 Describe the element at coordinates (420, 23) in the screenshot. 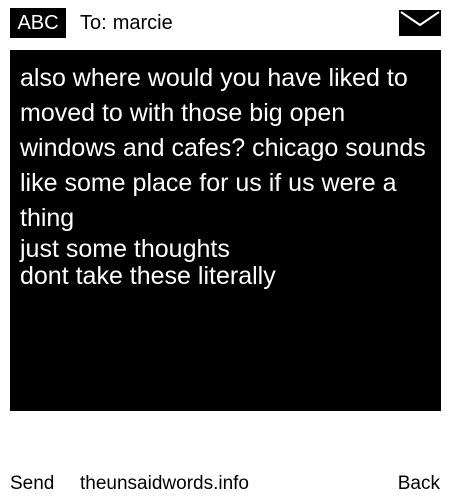

I see `envelope-icon` at that location.